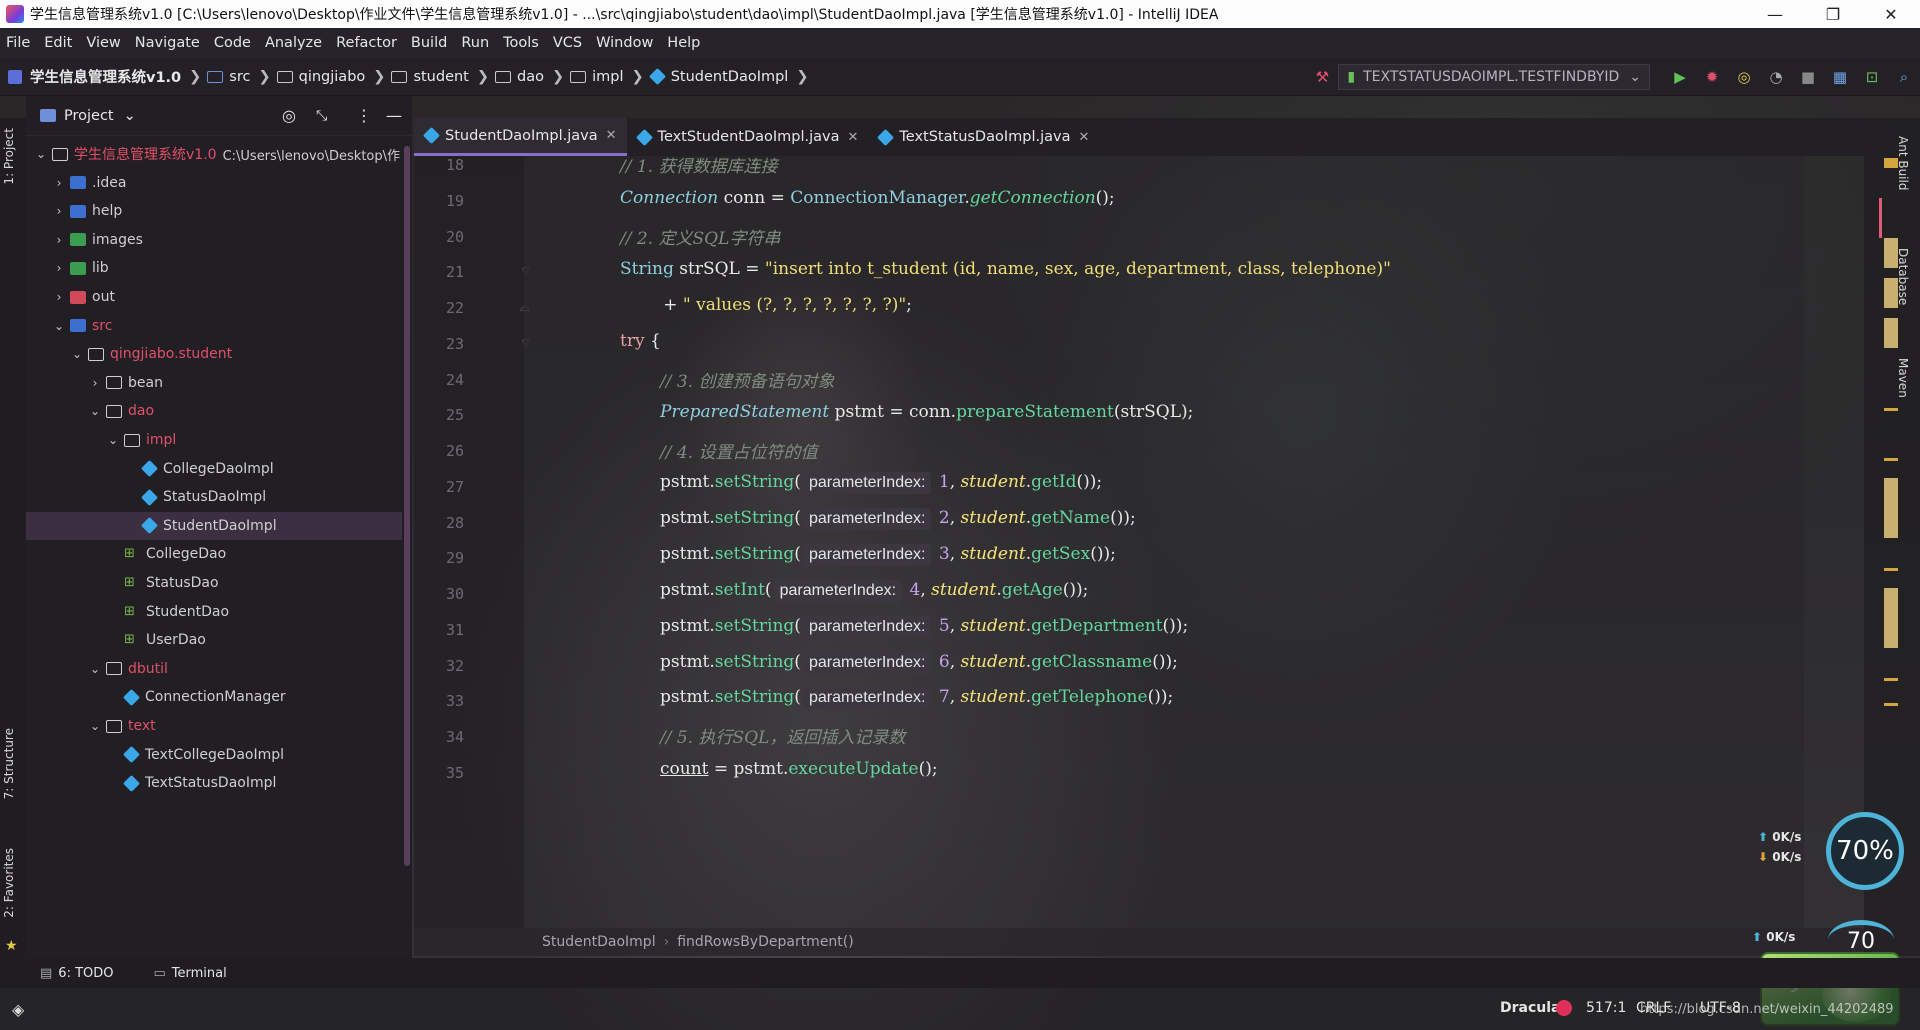  I want to click on menu-help: Help, so click(683, 43).